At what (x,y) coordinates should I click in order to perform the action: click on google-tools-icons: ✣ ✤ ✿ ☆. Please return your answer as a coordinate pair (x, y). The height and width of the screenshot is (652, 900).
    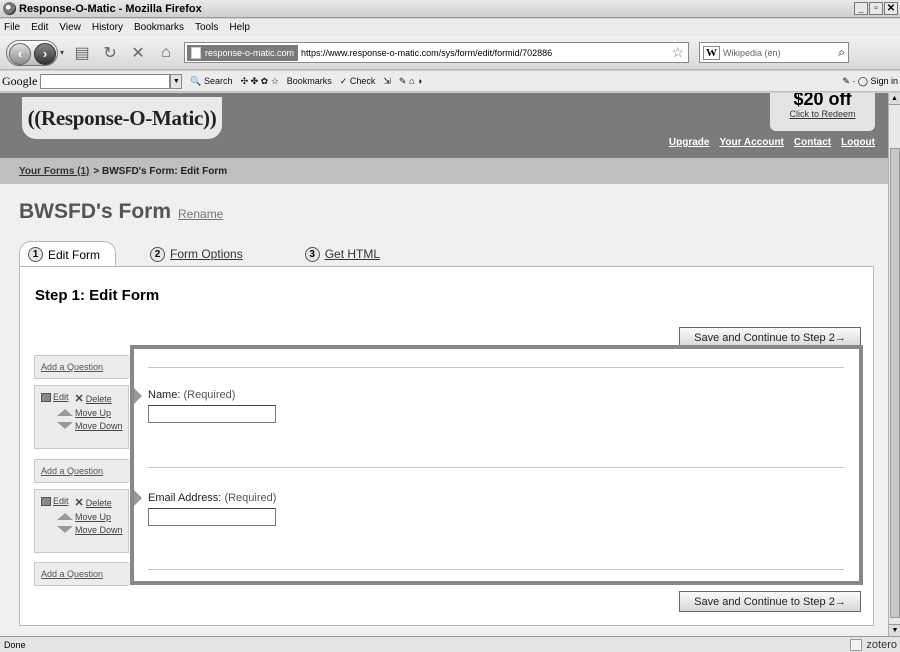
    Looking at the image, I should click on (260, 81).